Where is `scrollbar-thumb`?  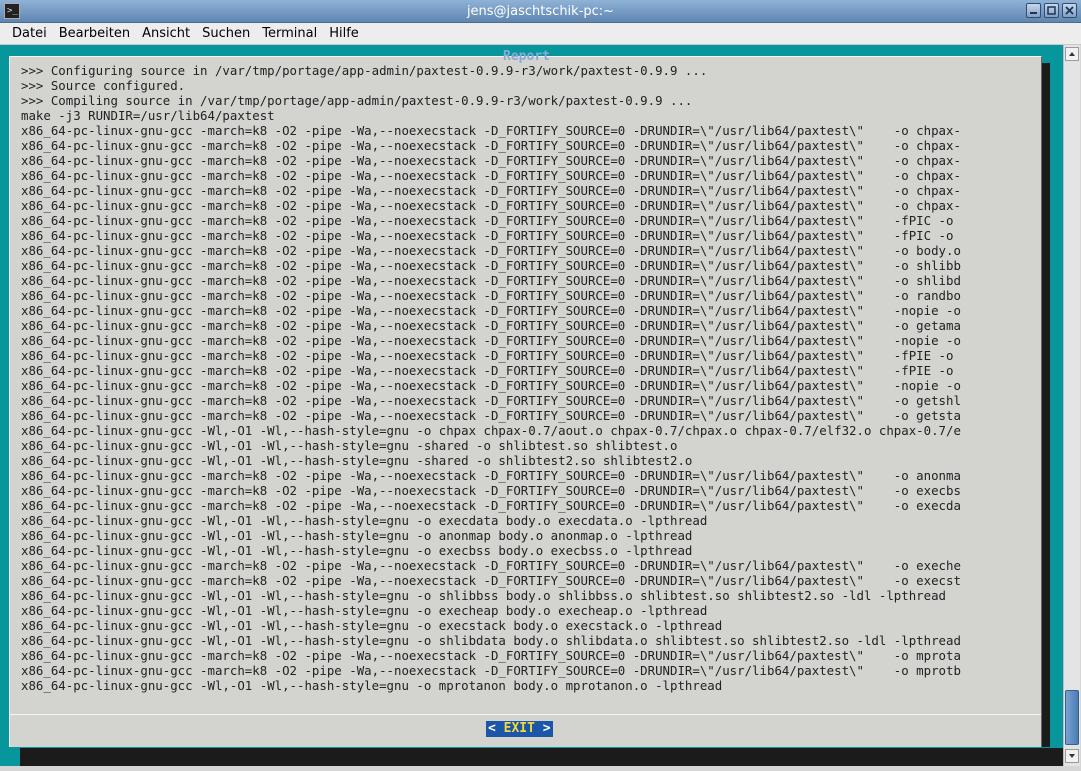
scrollbar-thumb is located at coordinates (1072, 717).